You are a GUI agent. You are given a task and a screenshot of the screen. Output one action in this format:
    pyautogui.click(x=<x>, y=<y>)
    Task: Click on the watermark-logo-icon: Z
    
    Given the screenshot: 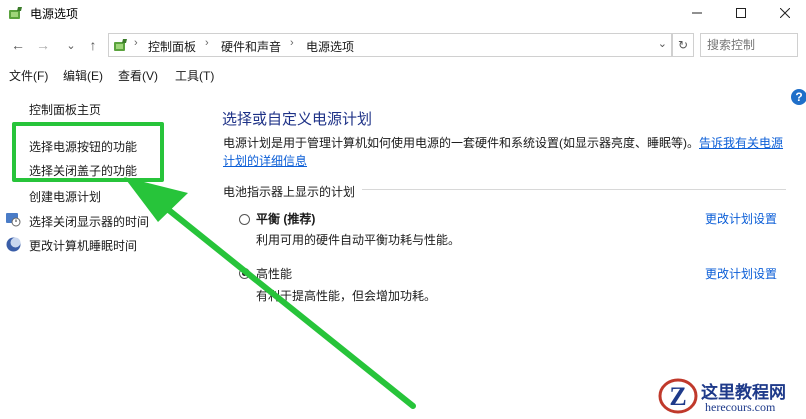 What is the action you would take?
    pyautogui.click(x=678, y=396)
    